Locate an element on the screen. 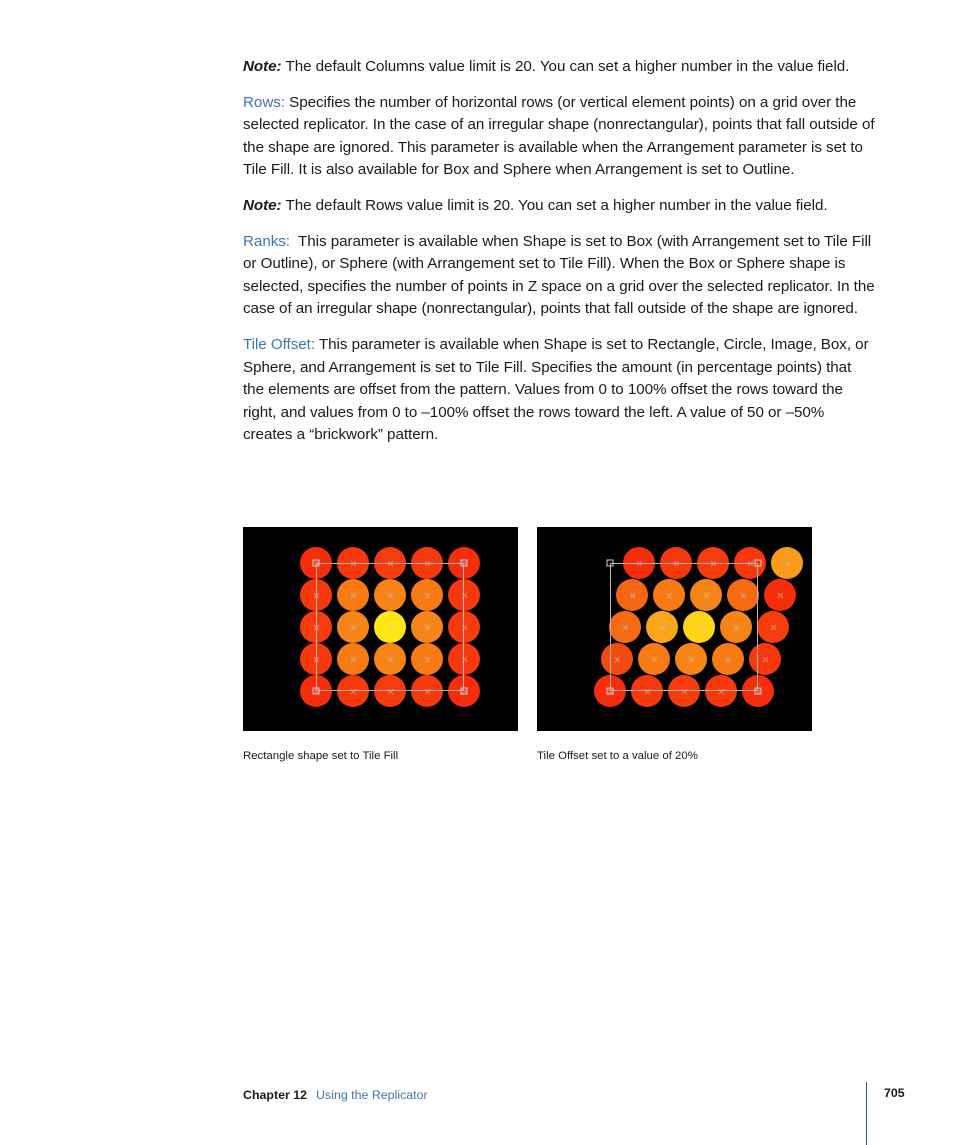  figure-group is located at coordinates (559, 647).